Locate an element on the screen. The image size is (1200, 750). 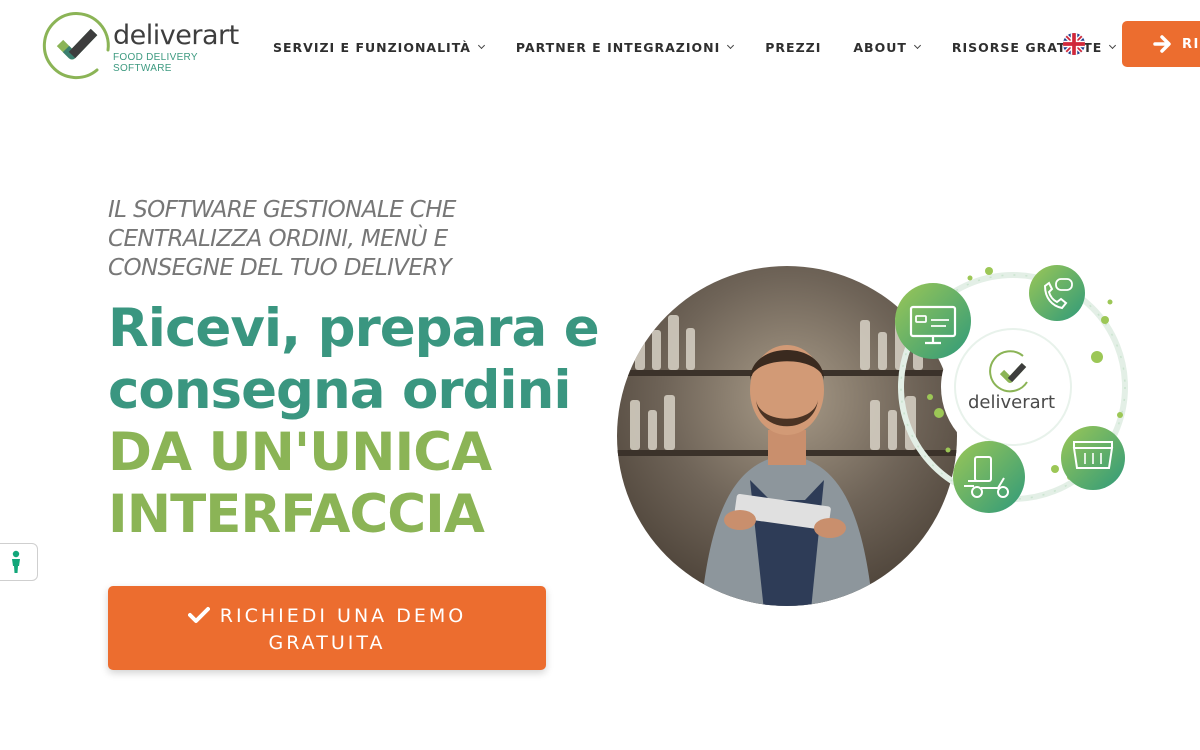
logo-mark-icon is located at coordinates (76, 46).